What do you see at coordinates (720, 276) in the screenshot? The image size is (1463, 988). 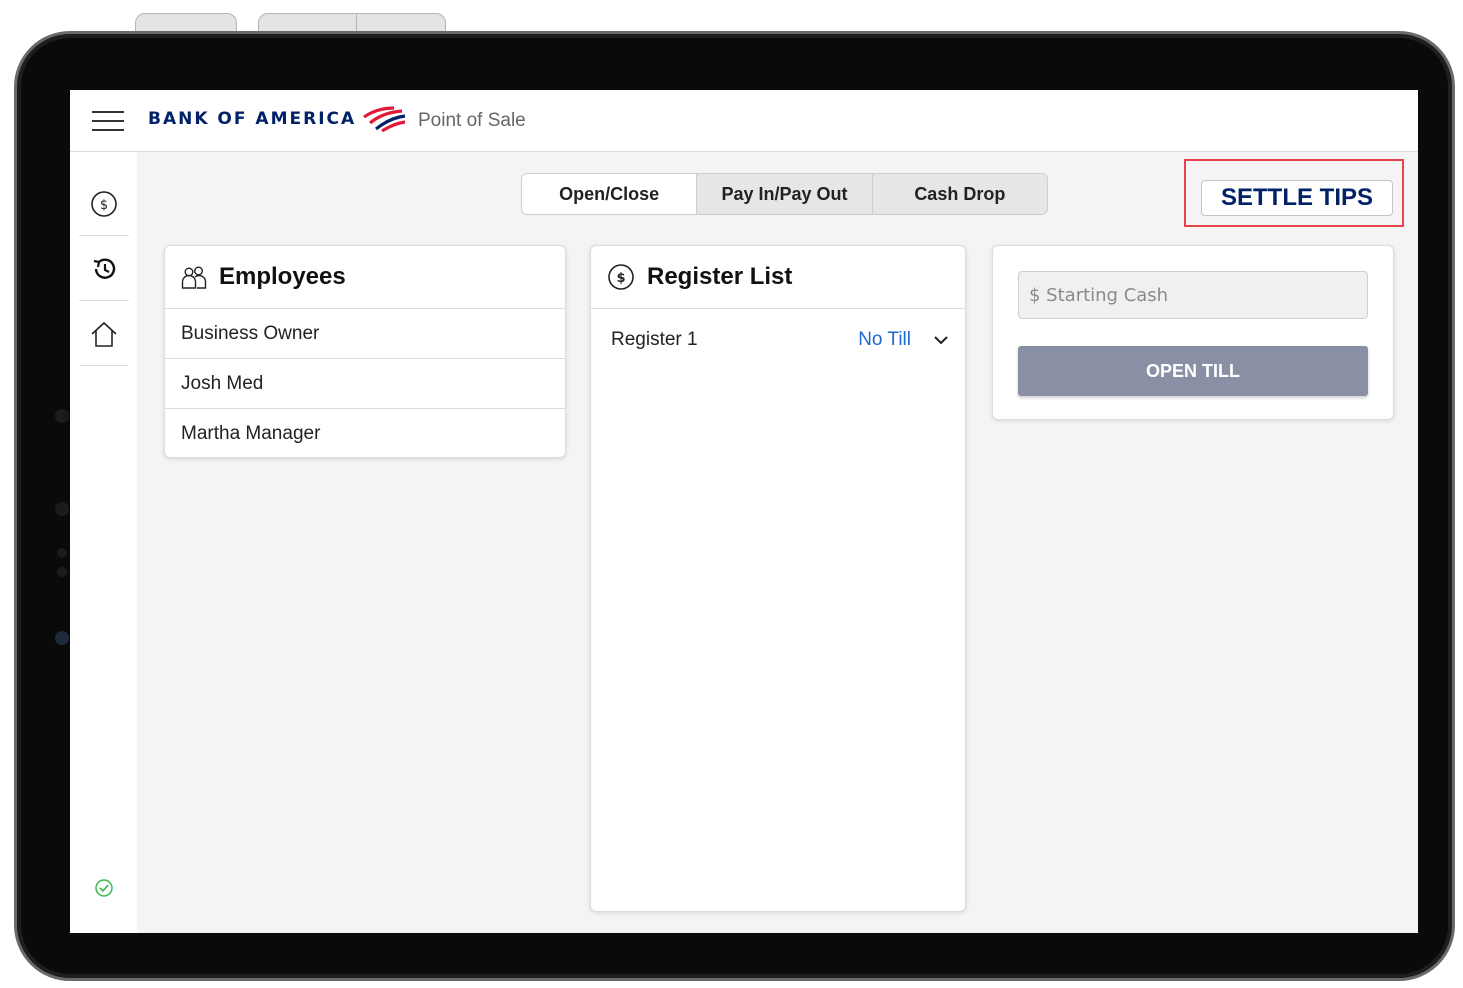 I see `register-list-title: Register List` at bounding box center [720, 276].